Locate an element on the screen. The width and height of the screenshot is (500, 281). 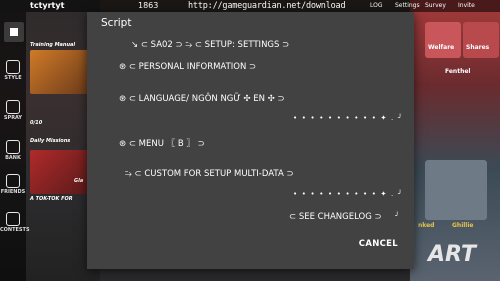
daily-missions-label: Daily Missions is located at coordinates (50, 141).